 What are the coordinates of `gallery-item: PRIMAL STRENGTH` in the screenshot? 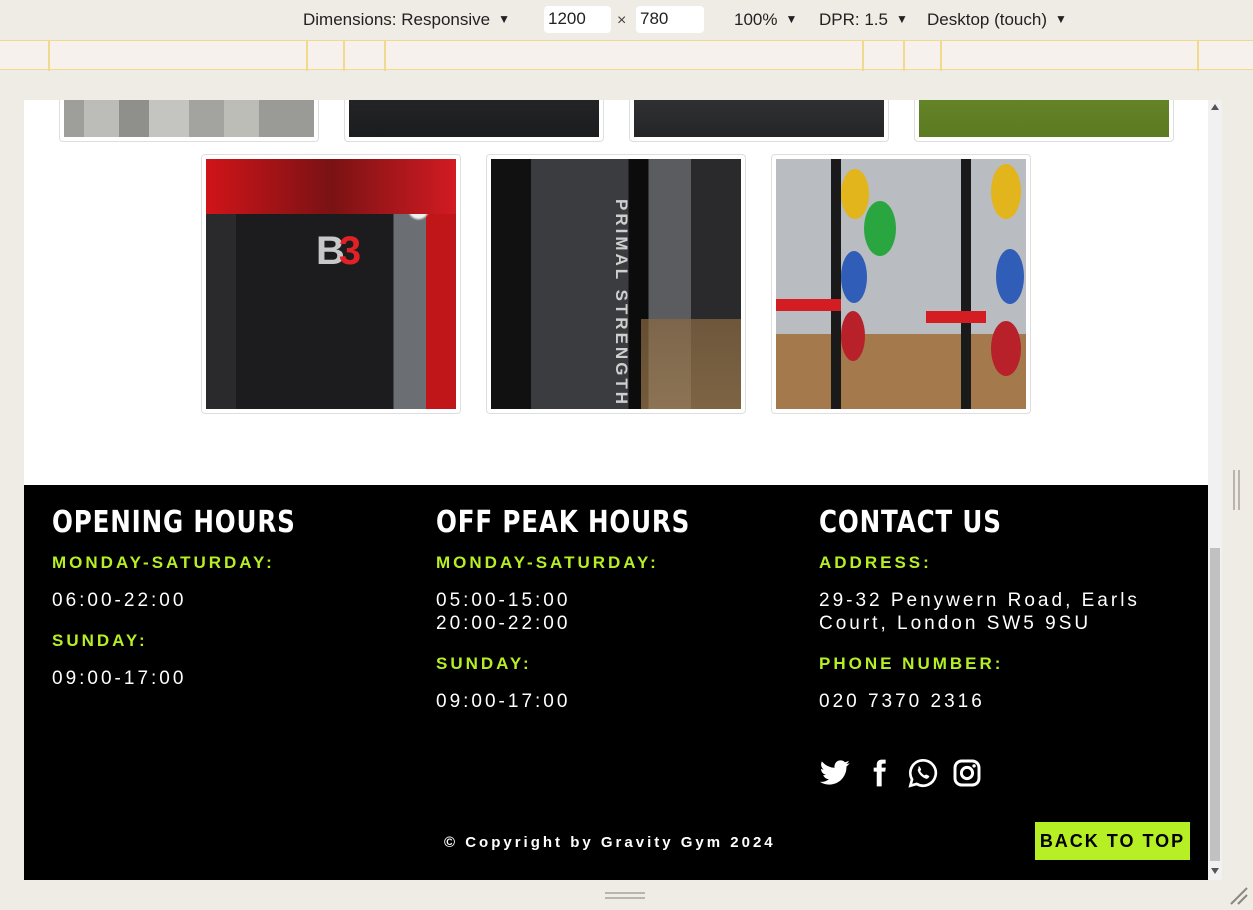 It's located at (616, 284).